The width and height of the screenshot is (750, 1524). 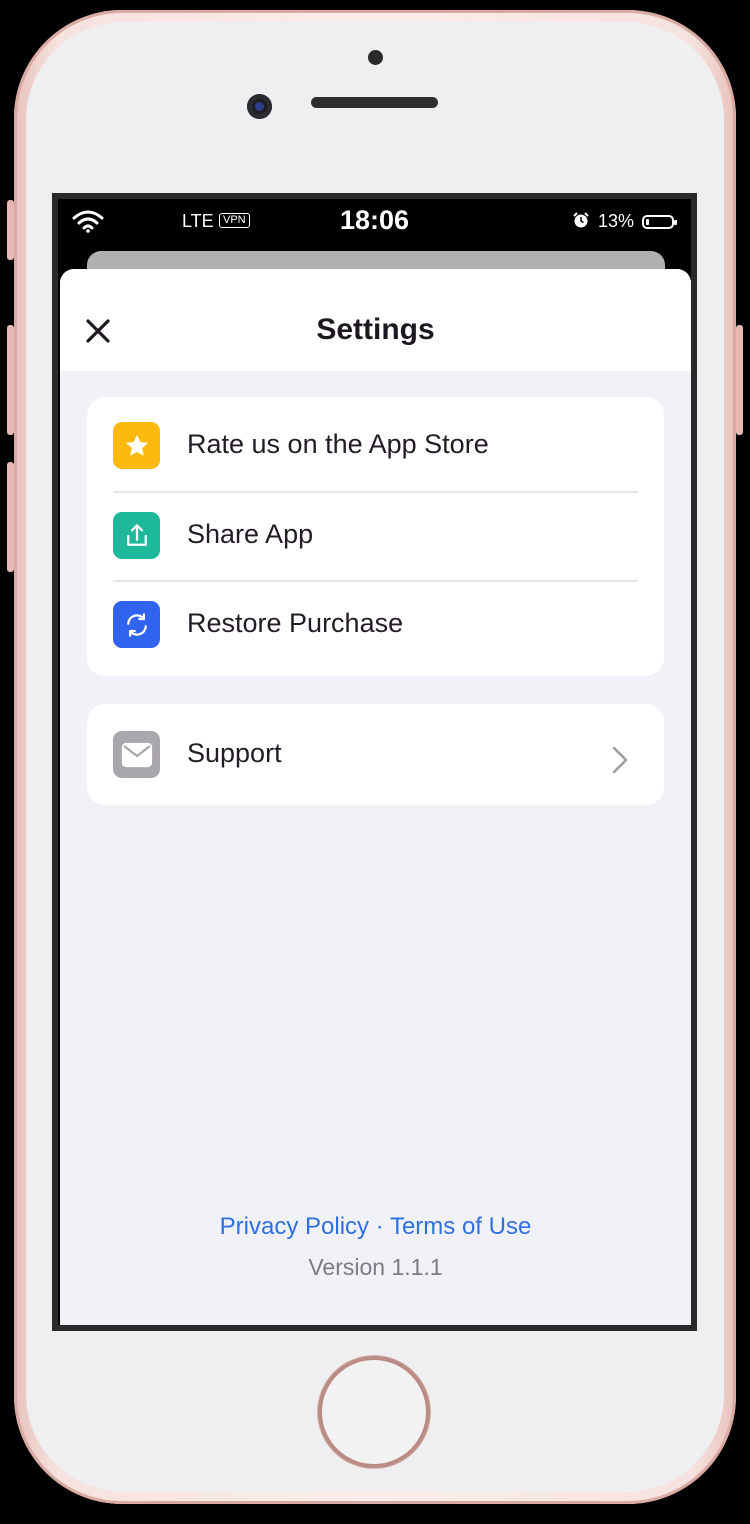 What do you see at coordinates (616, 221) in the screenshot?
I see `battery-percent: 13%` at bounding box center [616, 221].